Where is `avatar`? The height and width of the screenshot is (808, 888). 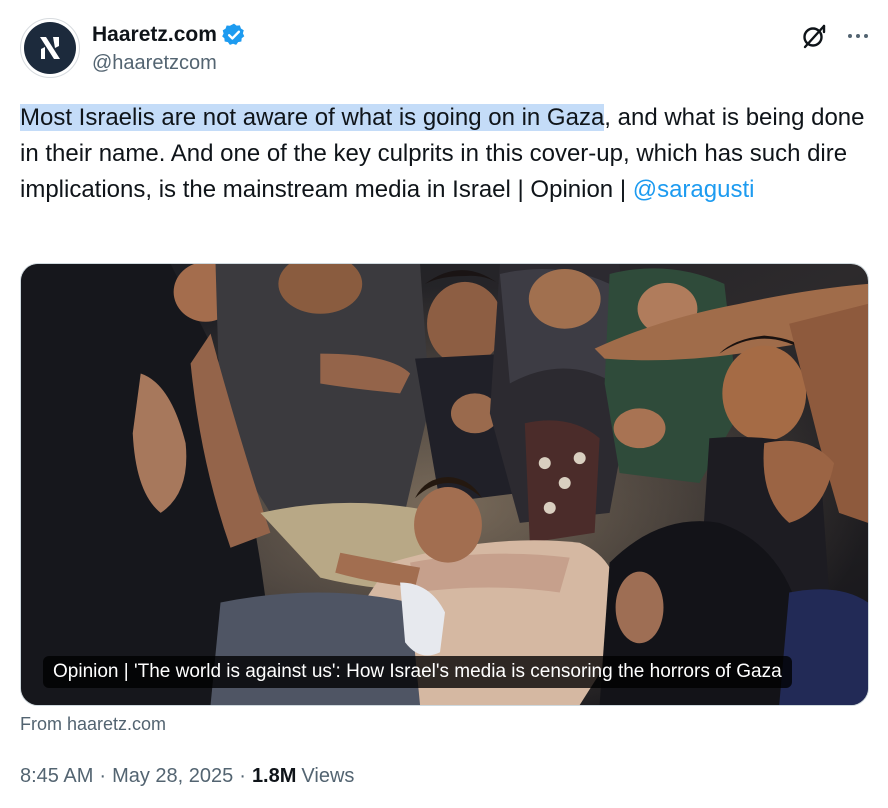 avatar is located at coordinates (50, 48).